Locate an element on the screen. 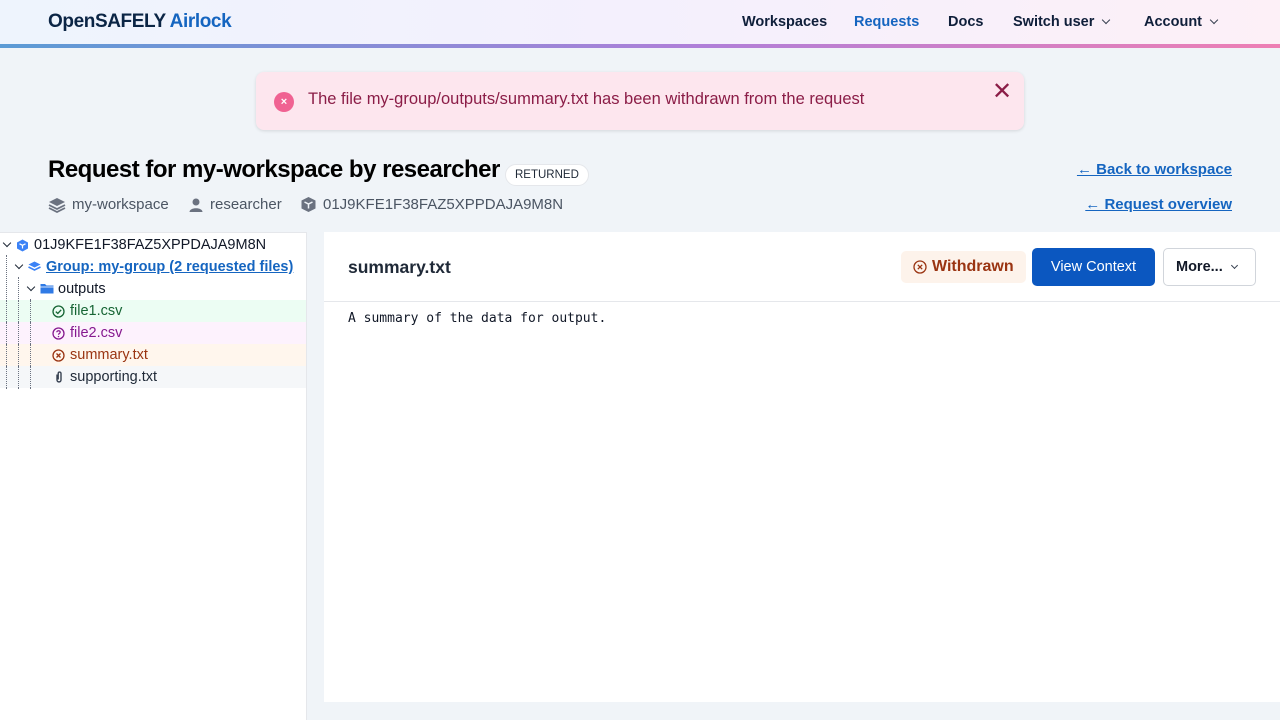 This screenshot has height=720, width=1280. tree-root-label: 01J9KFE1F38FAZ5XPPDAJA9M8N is located at coordinates (150, 245).